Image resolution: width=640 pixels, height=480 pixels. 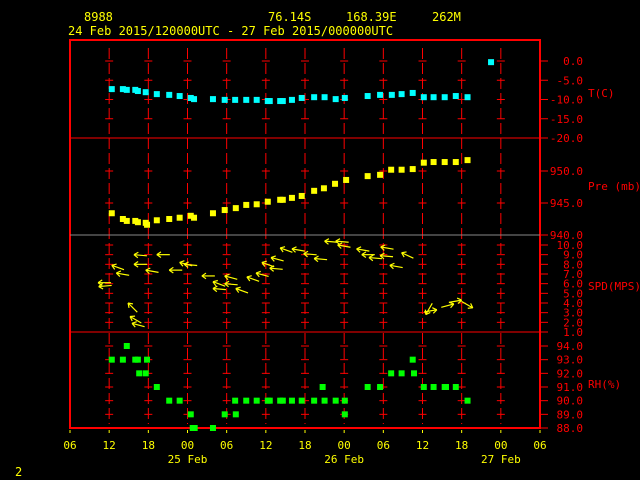 I want to click on y-tick-label: -20.0, so click(x=566, y=138).